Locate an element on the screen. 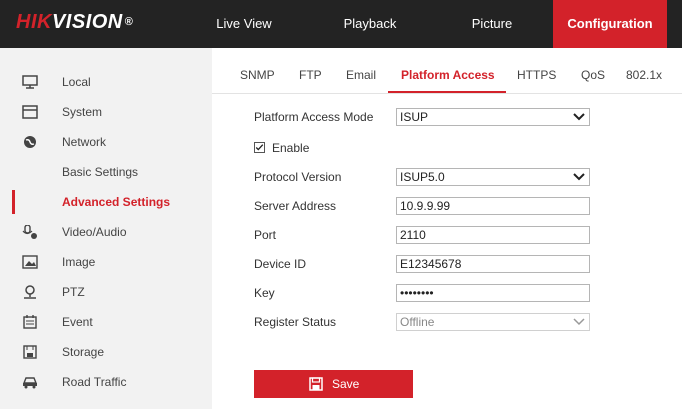 The height and width of the screenshot is (409, 682). sidebar-item-storage: Storage is located at coordinates (106, 352).